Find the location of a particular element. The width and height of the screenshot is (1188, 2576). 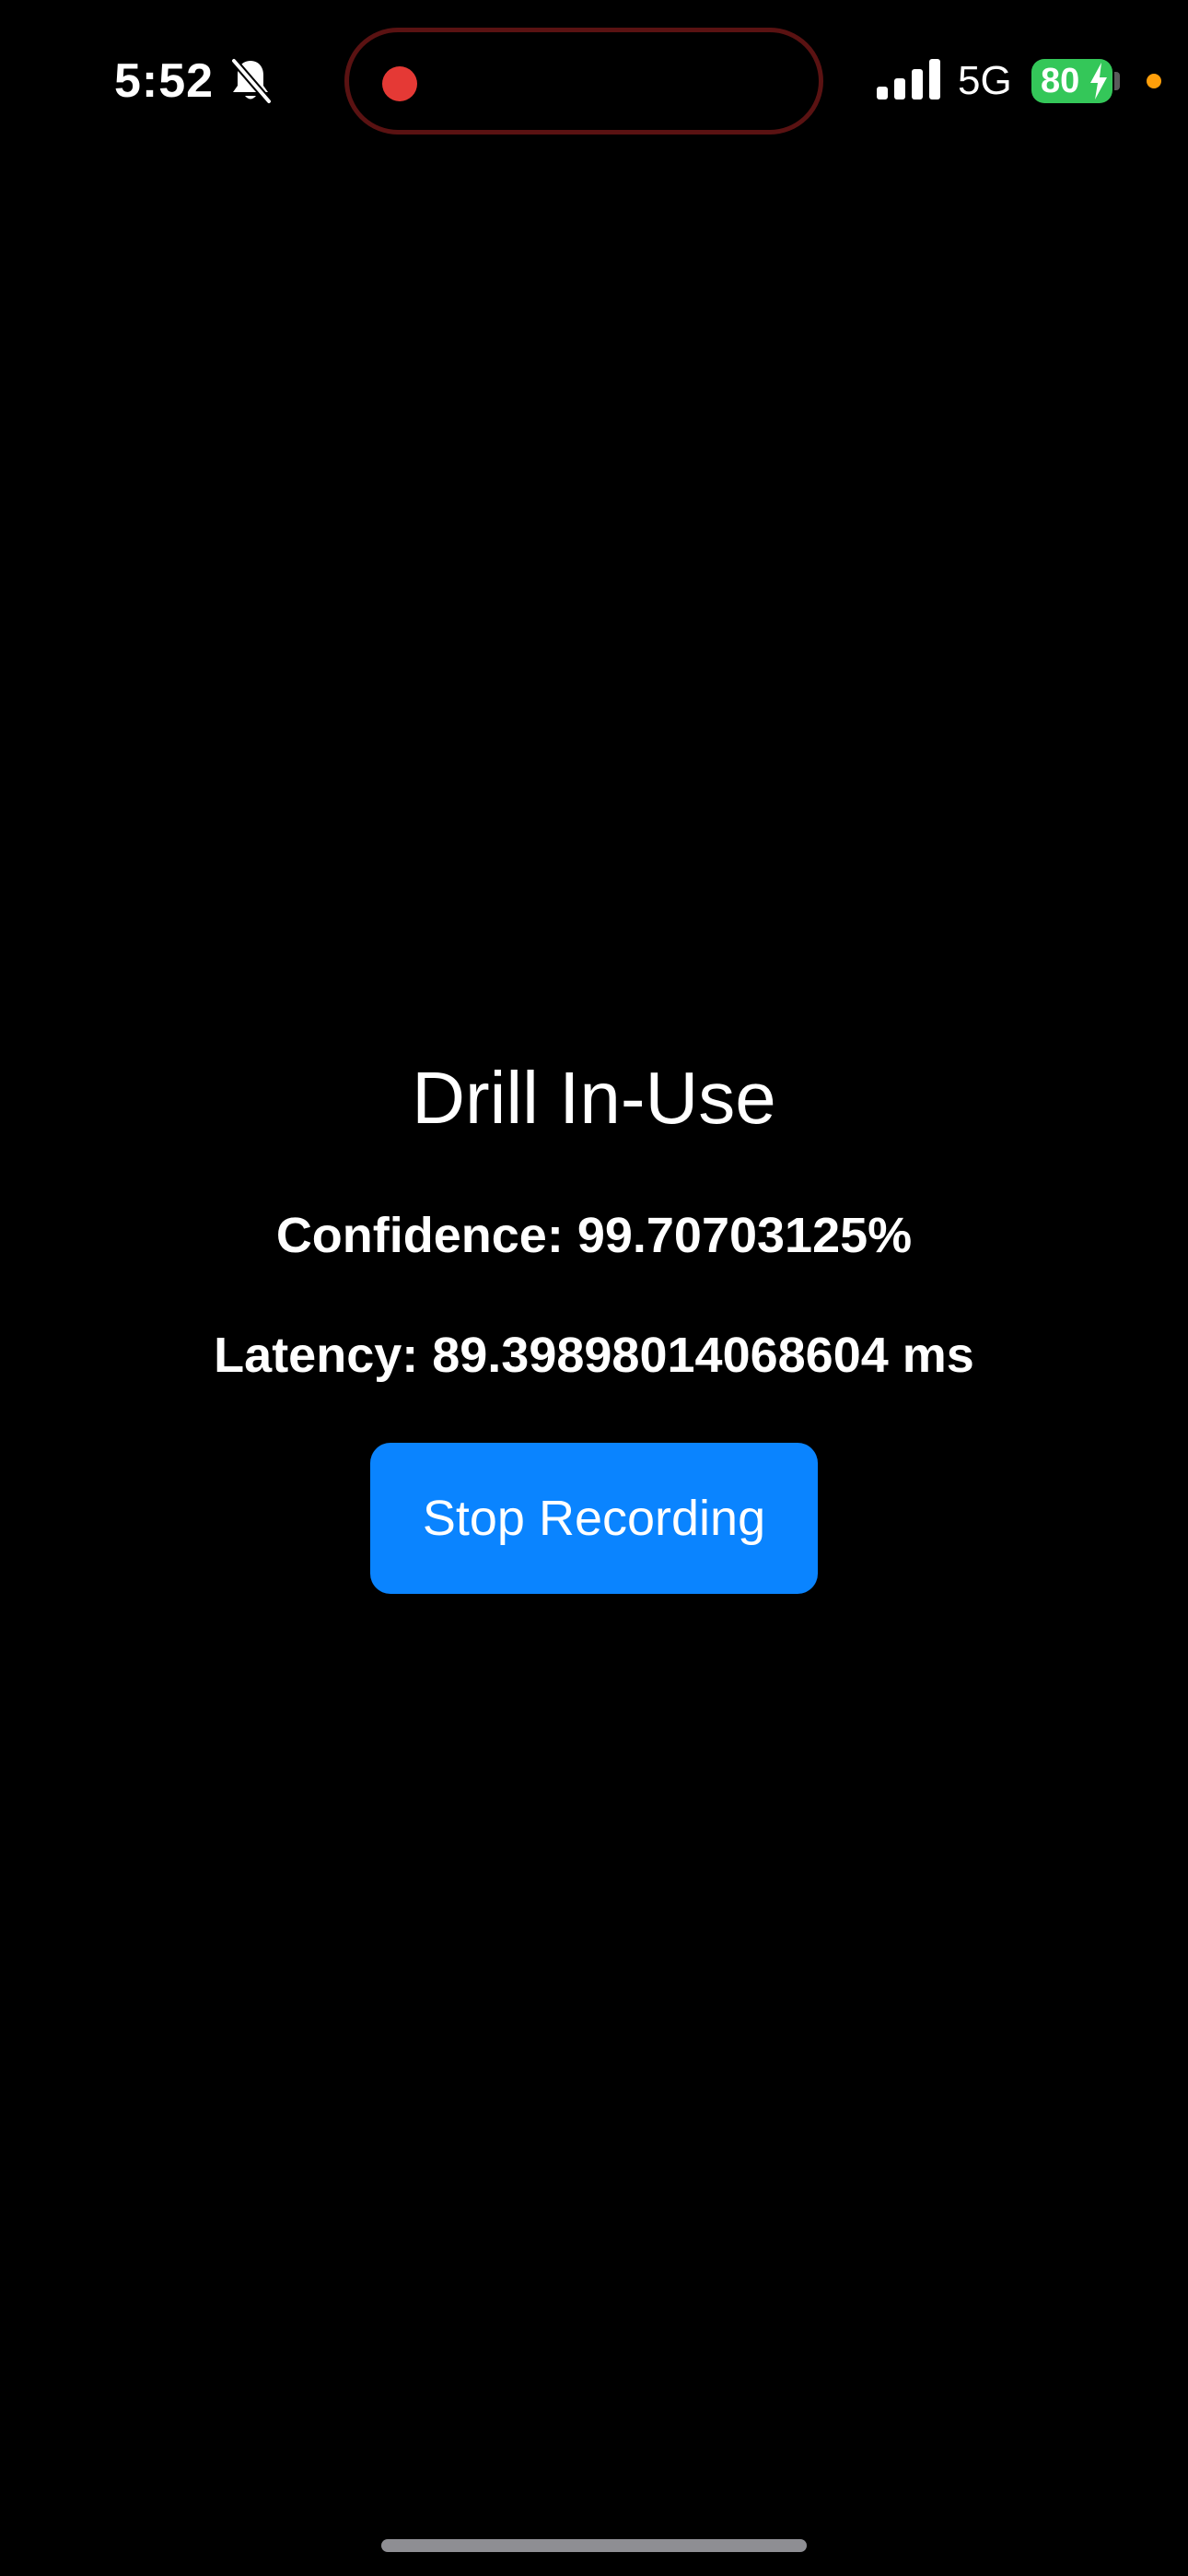

page-title: Drill In-Use is located at coordinates (594, 1098).